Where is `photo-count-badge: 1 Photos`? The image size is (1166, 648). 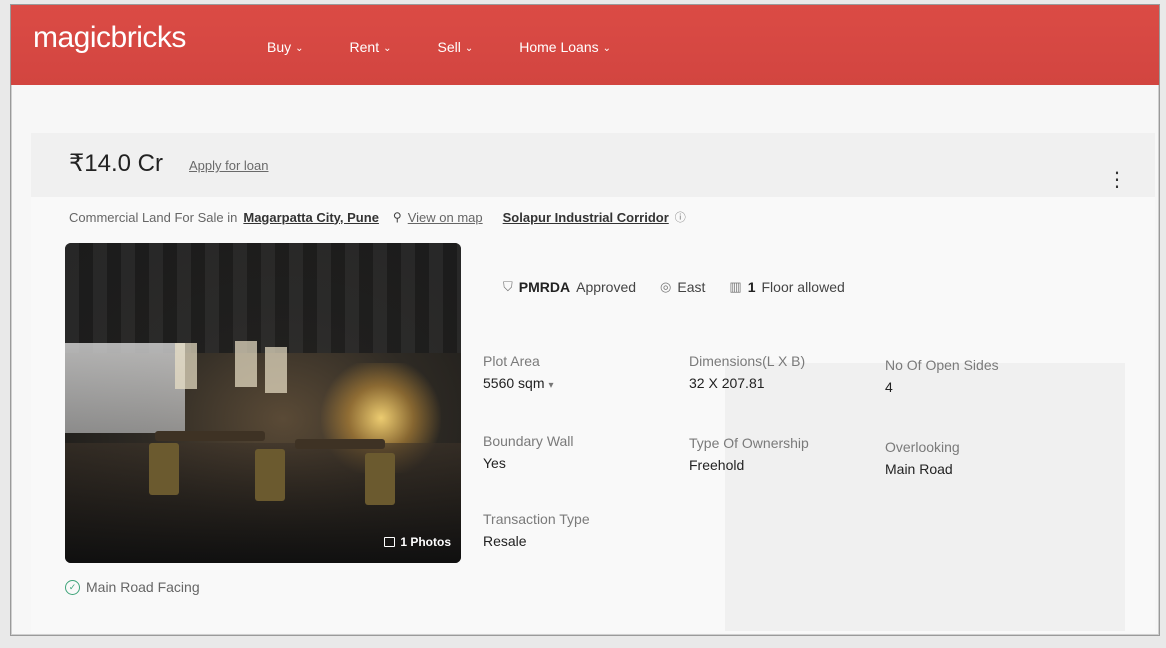 photo-count-badge: 1 Photos is located at coordinates (417, 542).